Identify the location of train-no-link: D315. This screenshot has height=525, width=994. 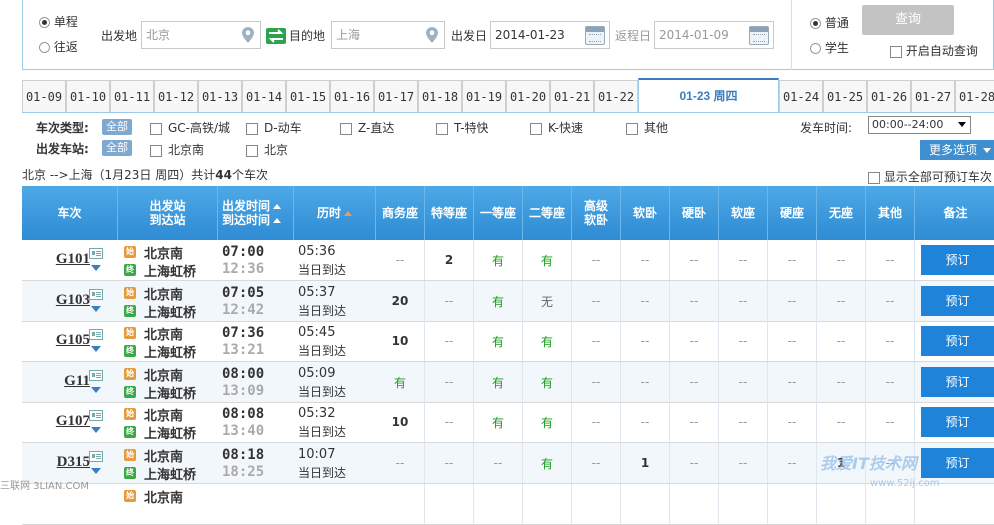
(73, 462).